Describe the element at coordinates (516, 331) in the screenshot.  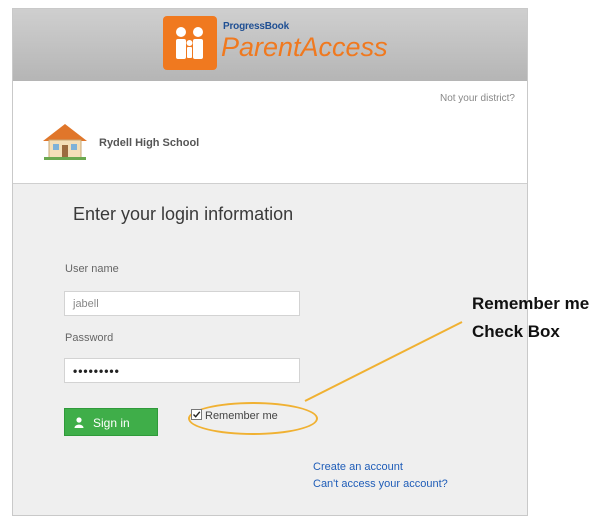
I see `annotation-line-2: Check Box` at that location.